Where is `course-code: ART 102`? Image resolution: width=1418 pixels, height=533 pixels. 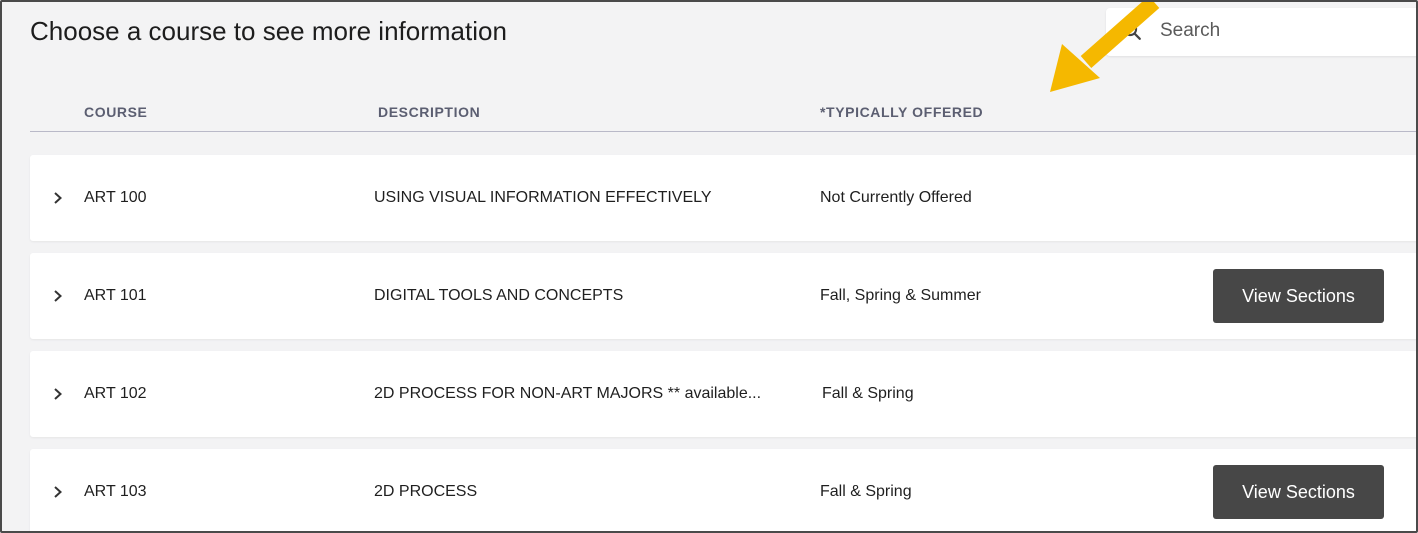 course-code: ART 102 is located at coordinates (115, 393).